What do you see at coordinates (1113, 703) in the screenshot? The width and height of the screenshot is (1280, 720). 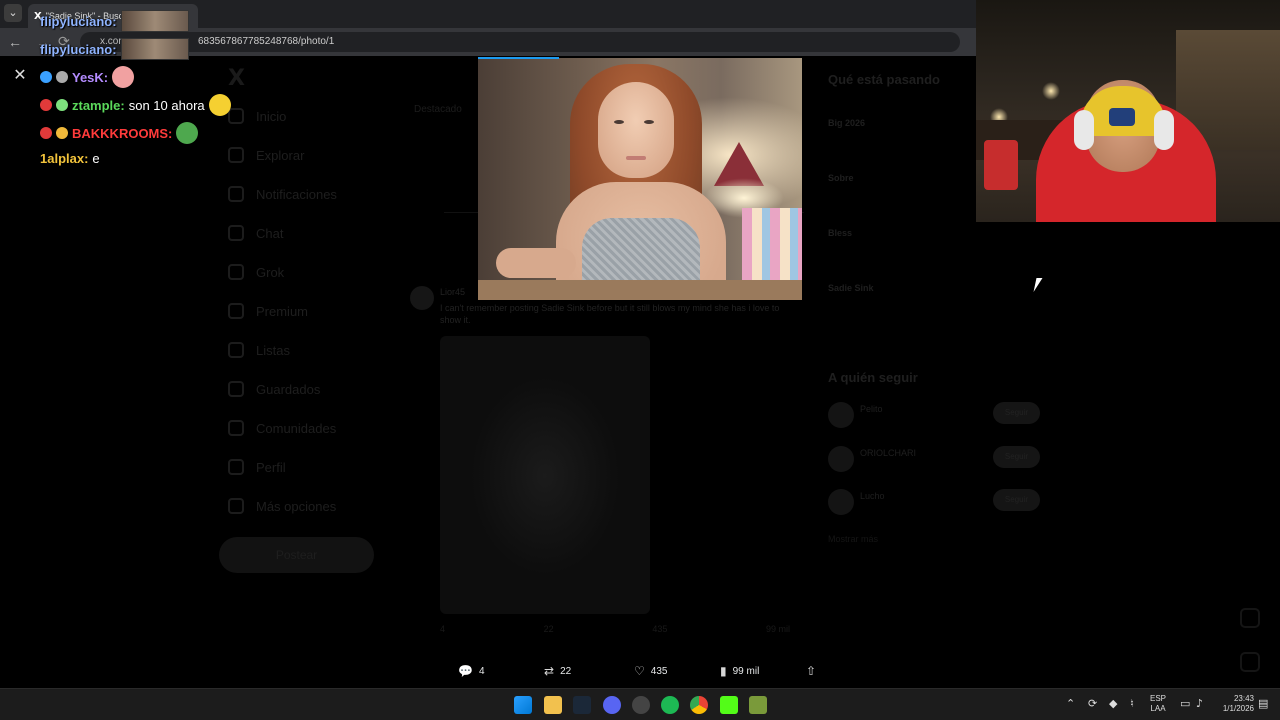 I see `shield-icon: ◆` at bounding box center [1113, 703].